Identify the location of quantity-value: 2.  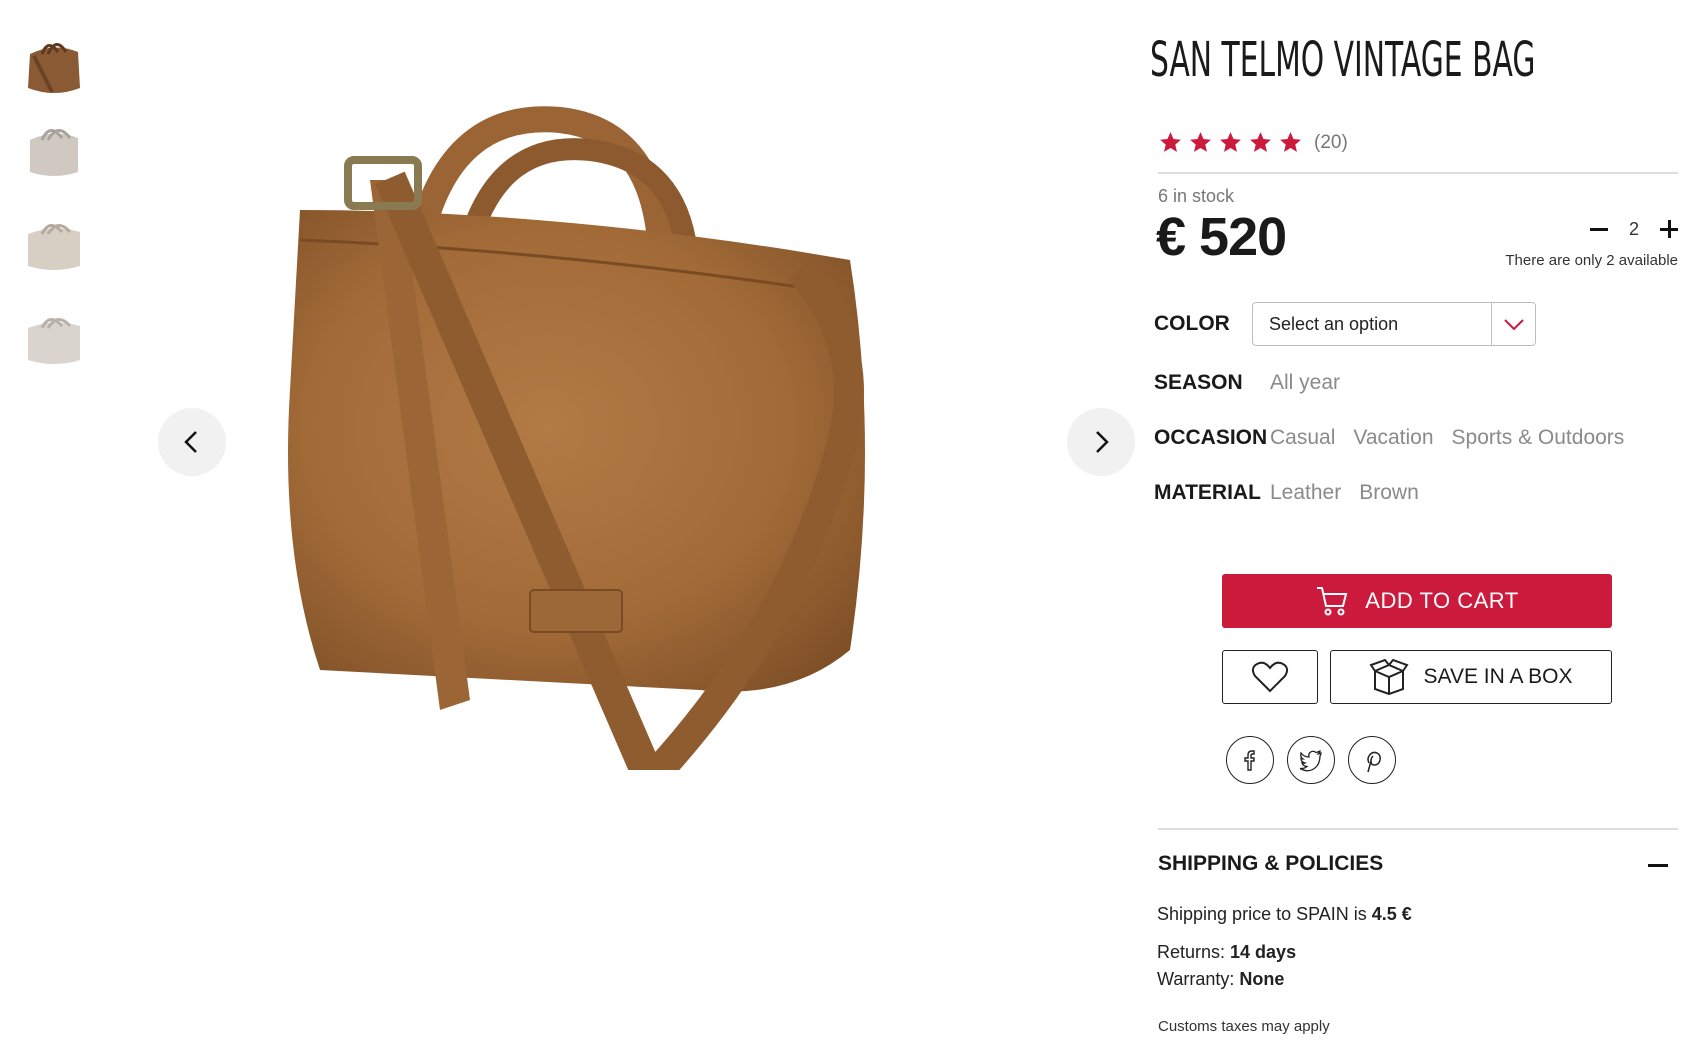
(1634, 229).